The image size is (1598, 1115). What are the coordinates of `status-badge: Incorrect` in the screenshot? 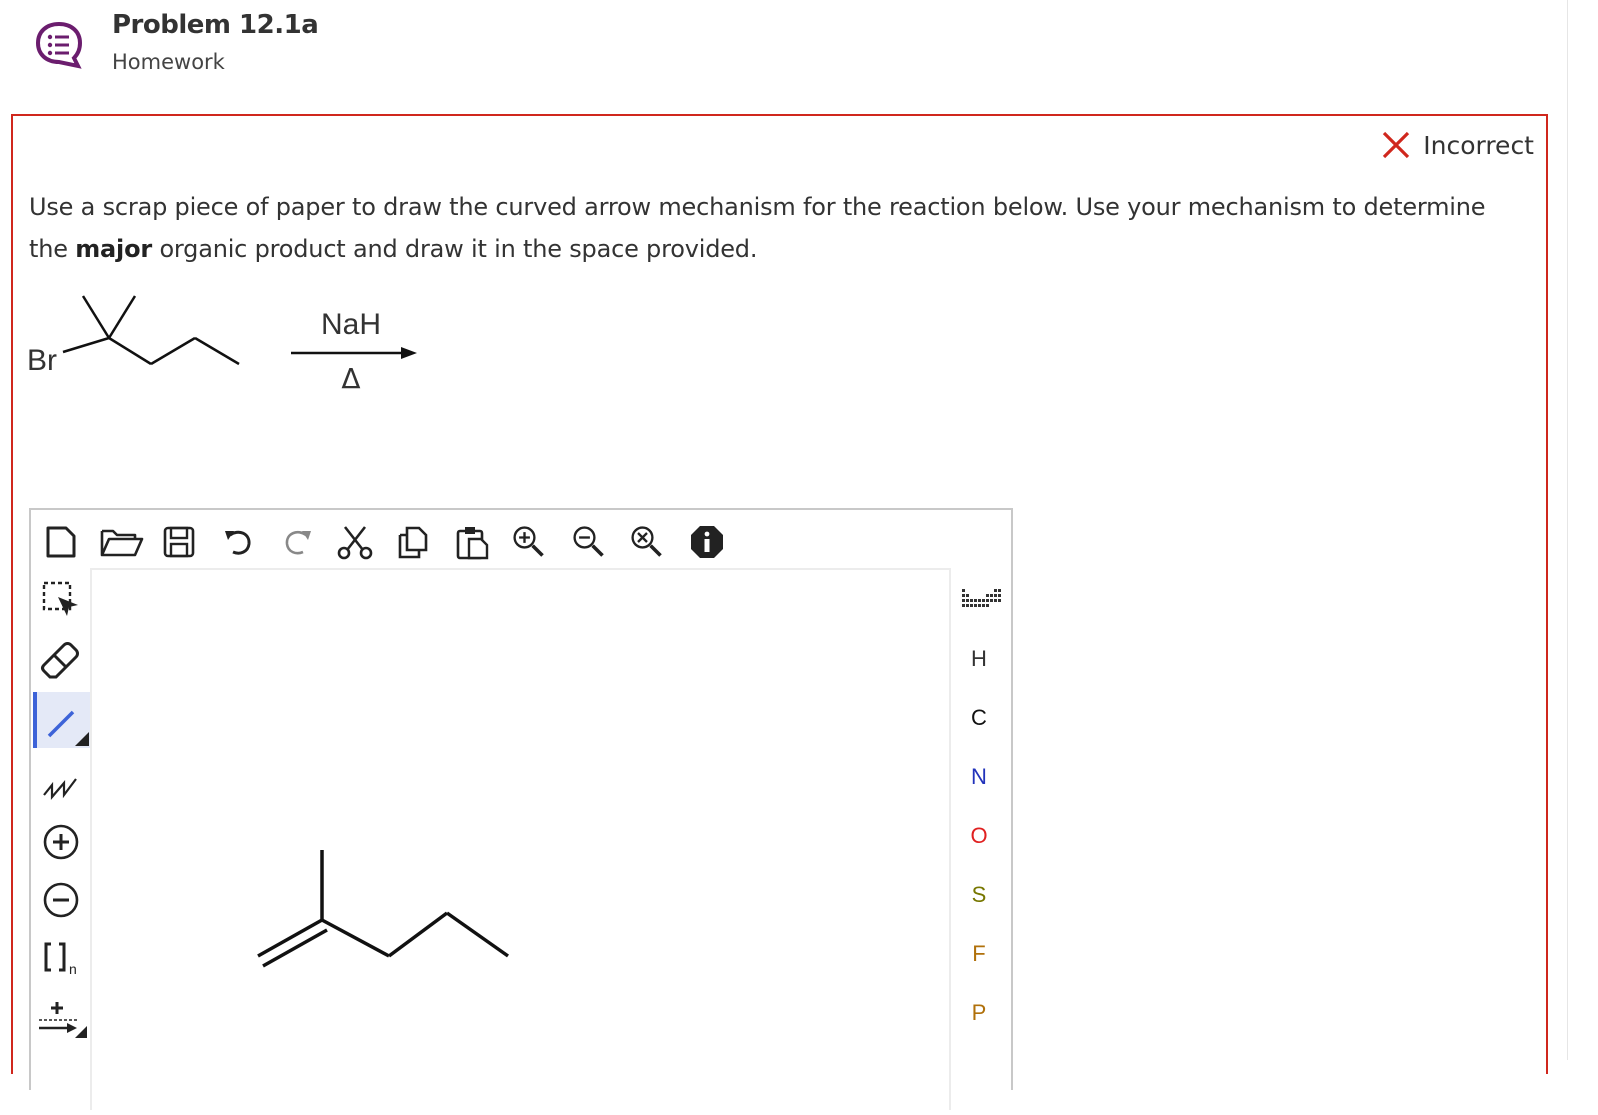 It's located at (1457, 145).